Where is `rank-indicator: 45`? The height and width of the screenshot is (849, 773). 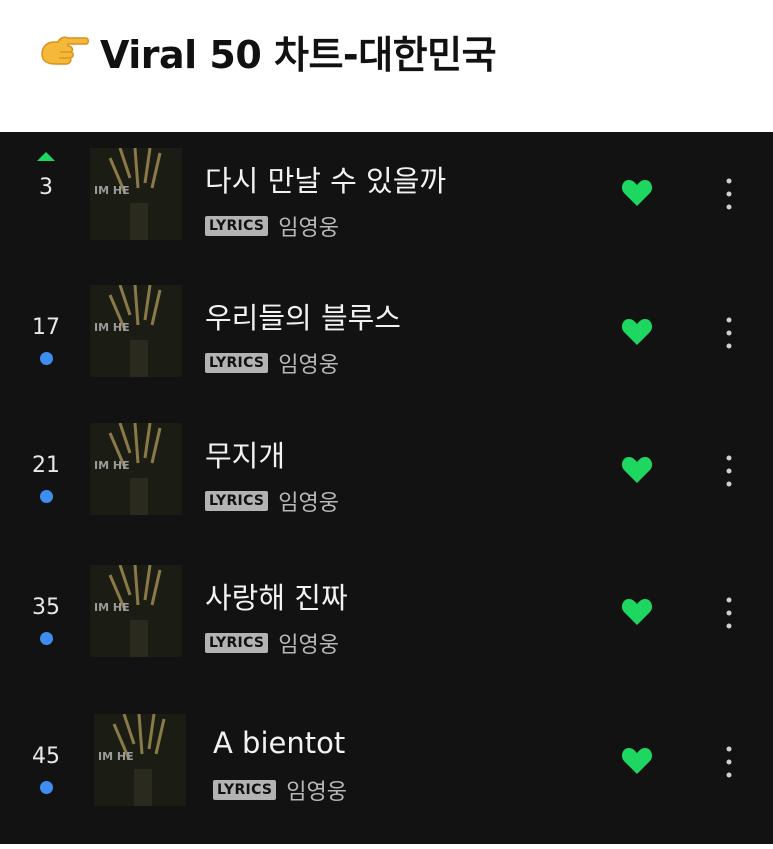 rank-indicator: 45 is located at coordinates (46, 769).